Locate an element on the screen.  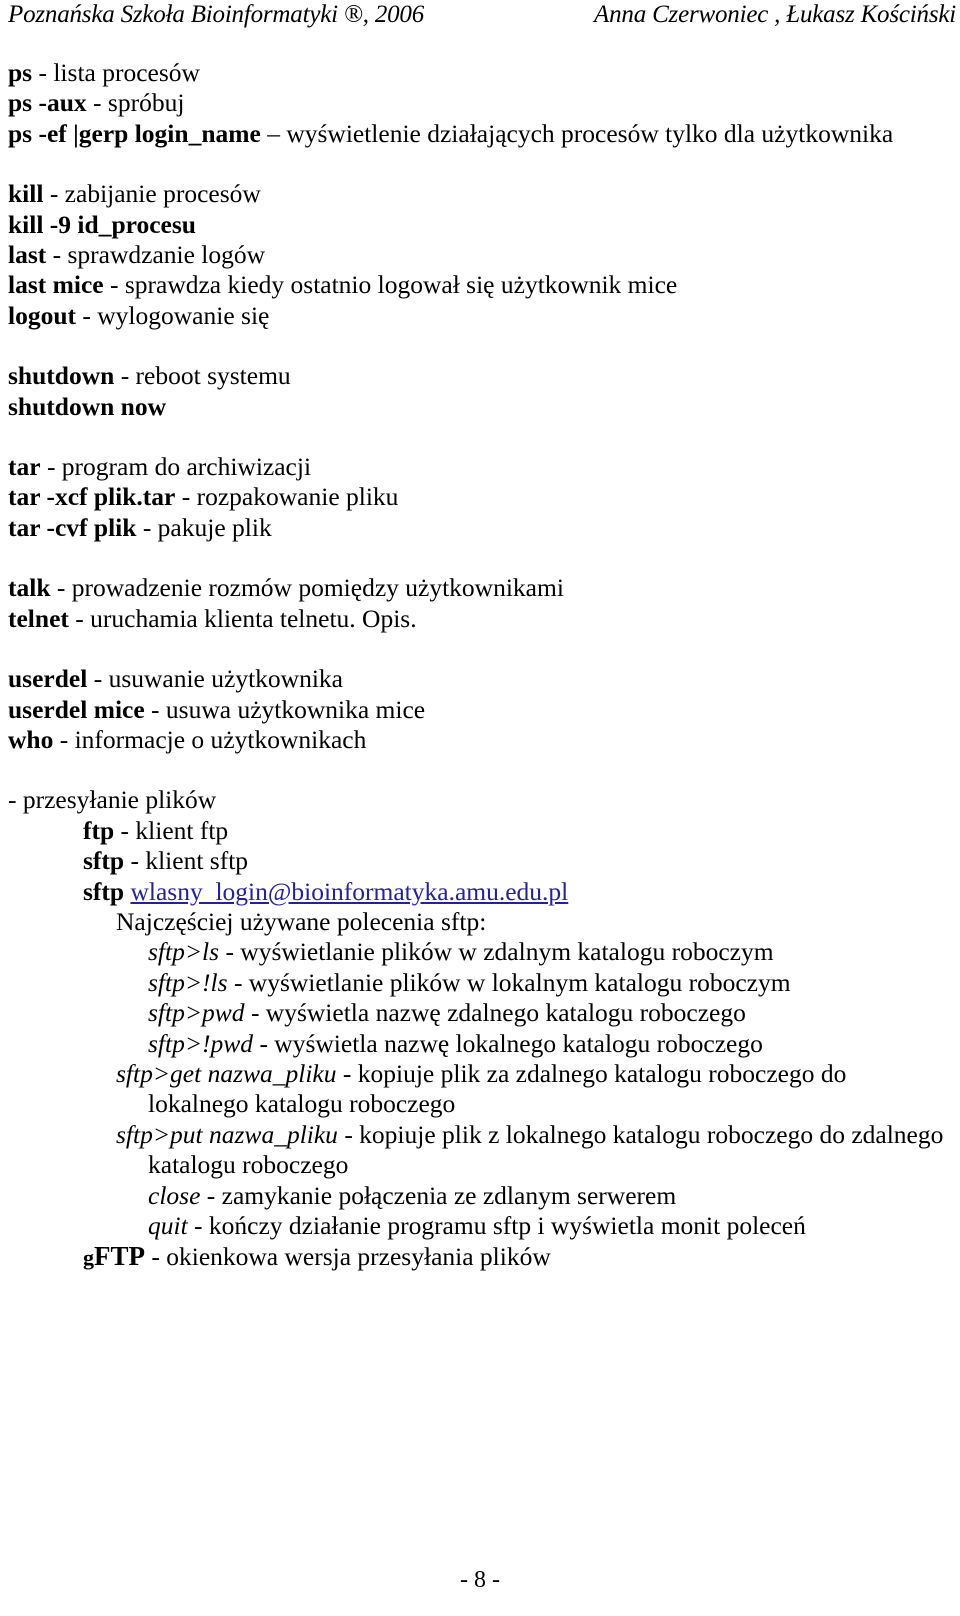
command-description: - wylogowanie się is located at coordinates (173, 315).